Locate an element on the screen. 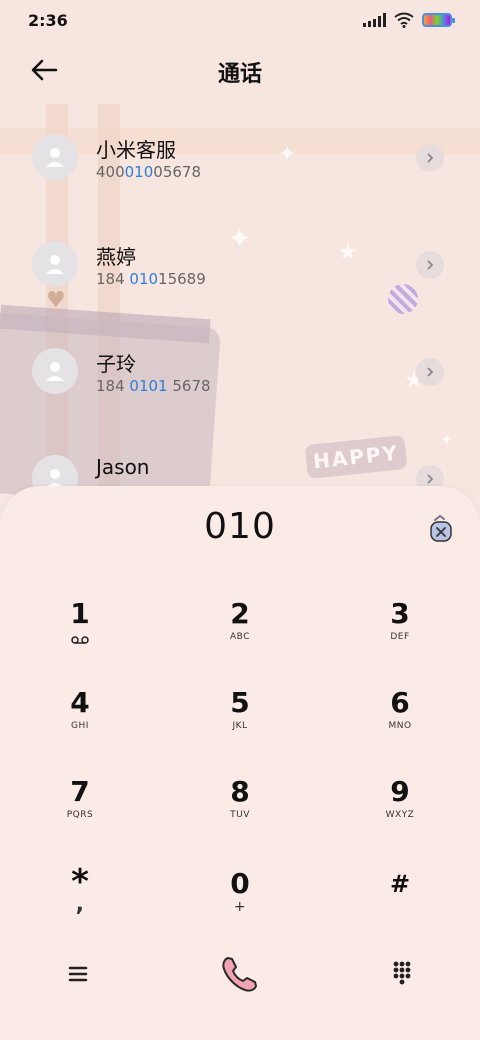  contact-number: 40001005678 is located at coordinates (148, 172).